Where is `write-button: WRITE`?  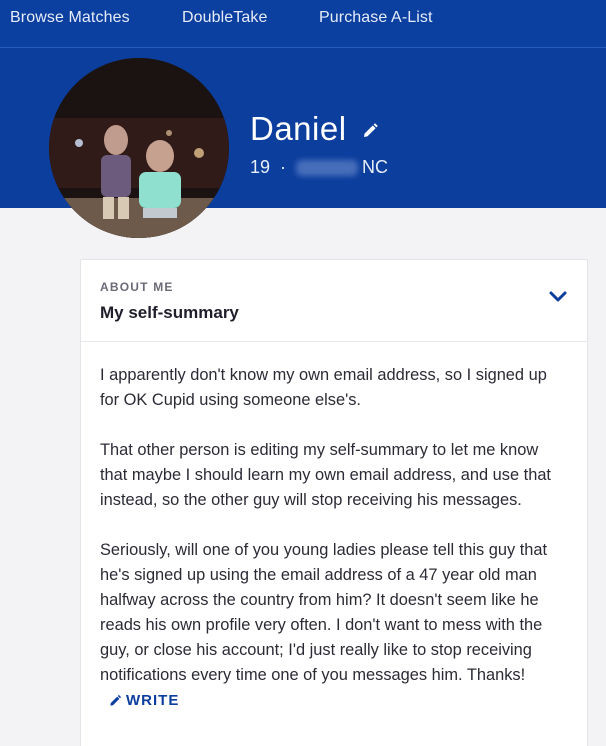 write-button: WRITE is located at coordinates (143, 700).